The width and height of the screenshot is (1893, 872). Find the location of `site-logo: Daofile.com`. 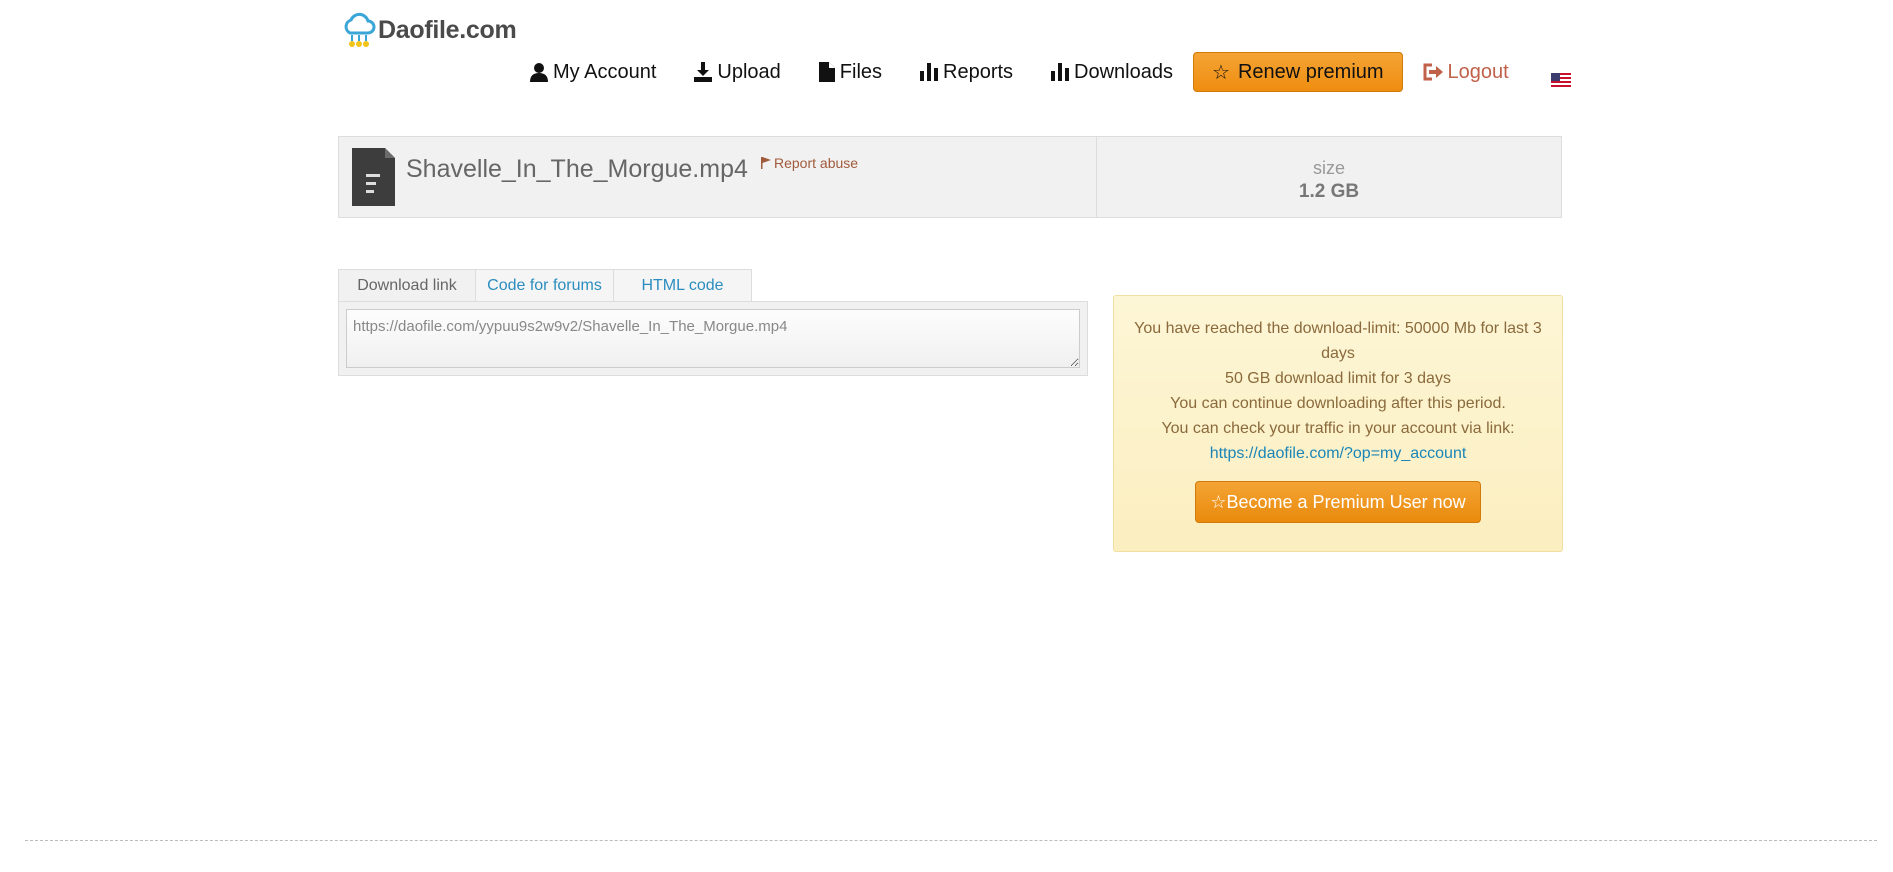

site-logo: Daofile.com is located at coordinates (429, 30).